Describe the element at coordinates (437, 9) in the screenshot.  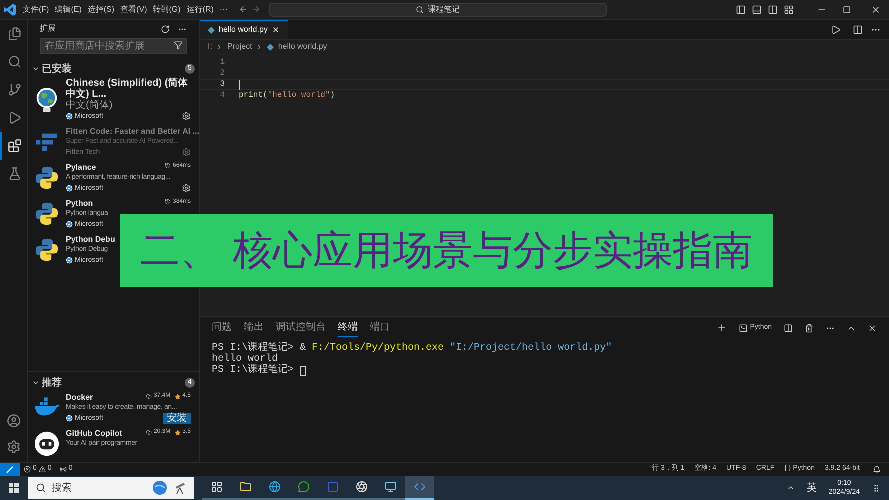
I see `command-search-field: 课程笔记` at that location.